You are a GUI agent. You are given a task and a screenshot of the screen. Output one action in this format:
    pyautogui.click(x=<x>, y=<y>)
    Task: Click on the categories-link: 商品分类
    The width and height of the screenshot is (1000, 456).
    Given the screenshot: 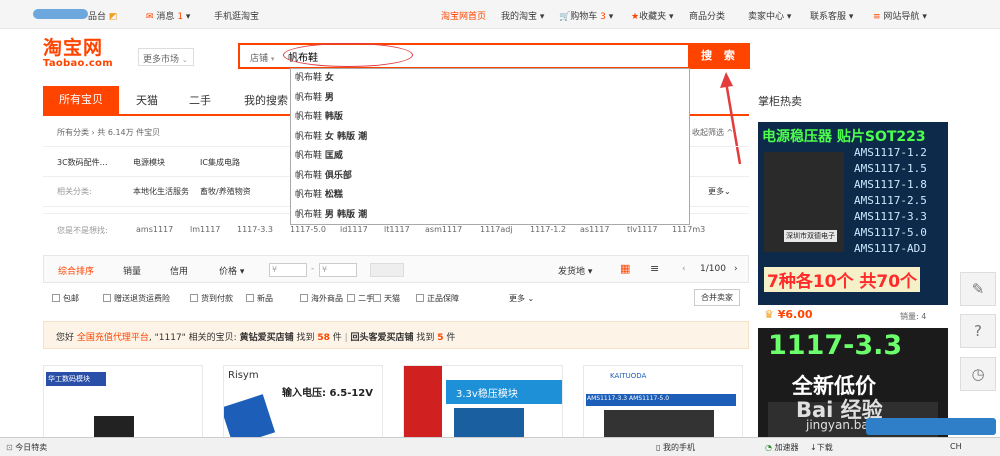 What is the action you would take?
    pyautogui.click(x=707, y=15)
    